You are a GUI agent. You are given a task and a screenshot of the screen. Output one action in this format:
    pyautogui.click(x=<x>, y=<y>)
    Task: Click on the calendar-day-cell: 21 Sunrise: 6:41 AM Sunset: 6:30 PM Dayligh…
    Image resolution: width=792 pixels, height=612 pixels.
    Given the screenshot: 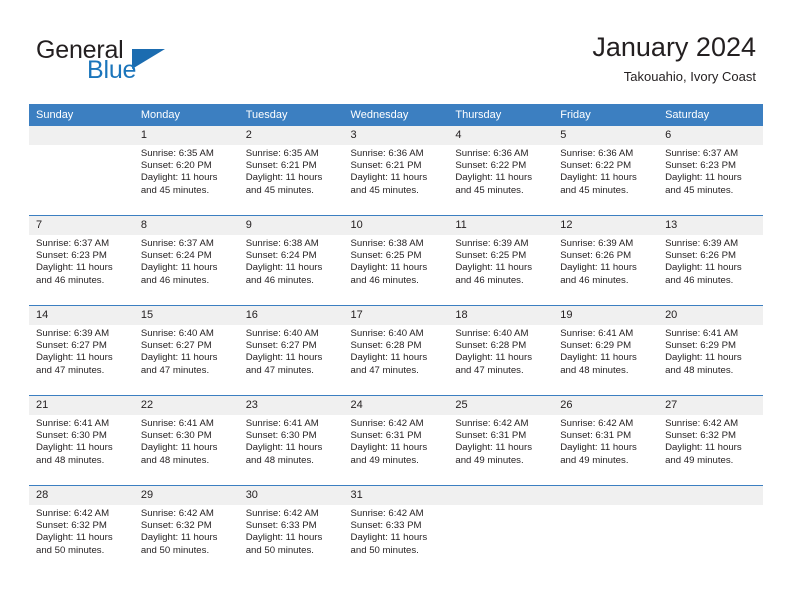 What is the action you would take?
    pyautogui.click(x=81, y=440)
    